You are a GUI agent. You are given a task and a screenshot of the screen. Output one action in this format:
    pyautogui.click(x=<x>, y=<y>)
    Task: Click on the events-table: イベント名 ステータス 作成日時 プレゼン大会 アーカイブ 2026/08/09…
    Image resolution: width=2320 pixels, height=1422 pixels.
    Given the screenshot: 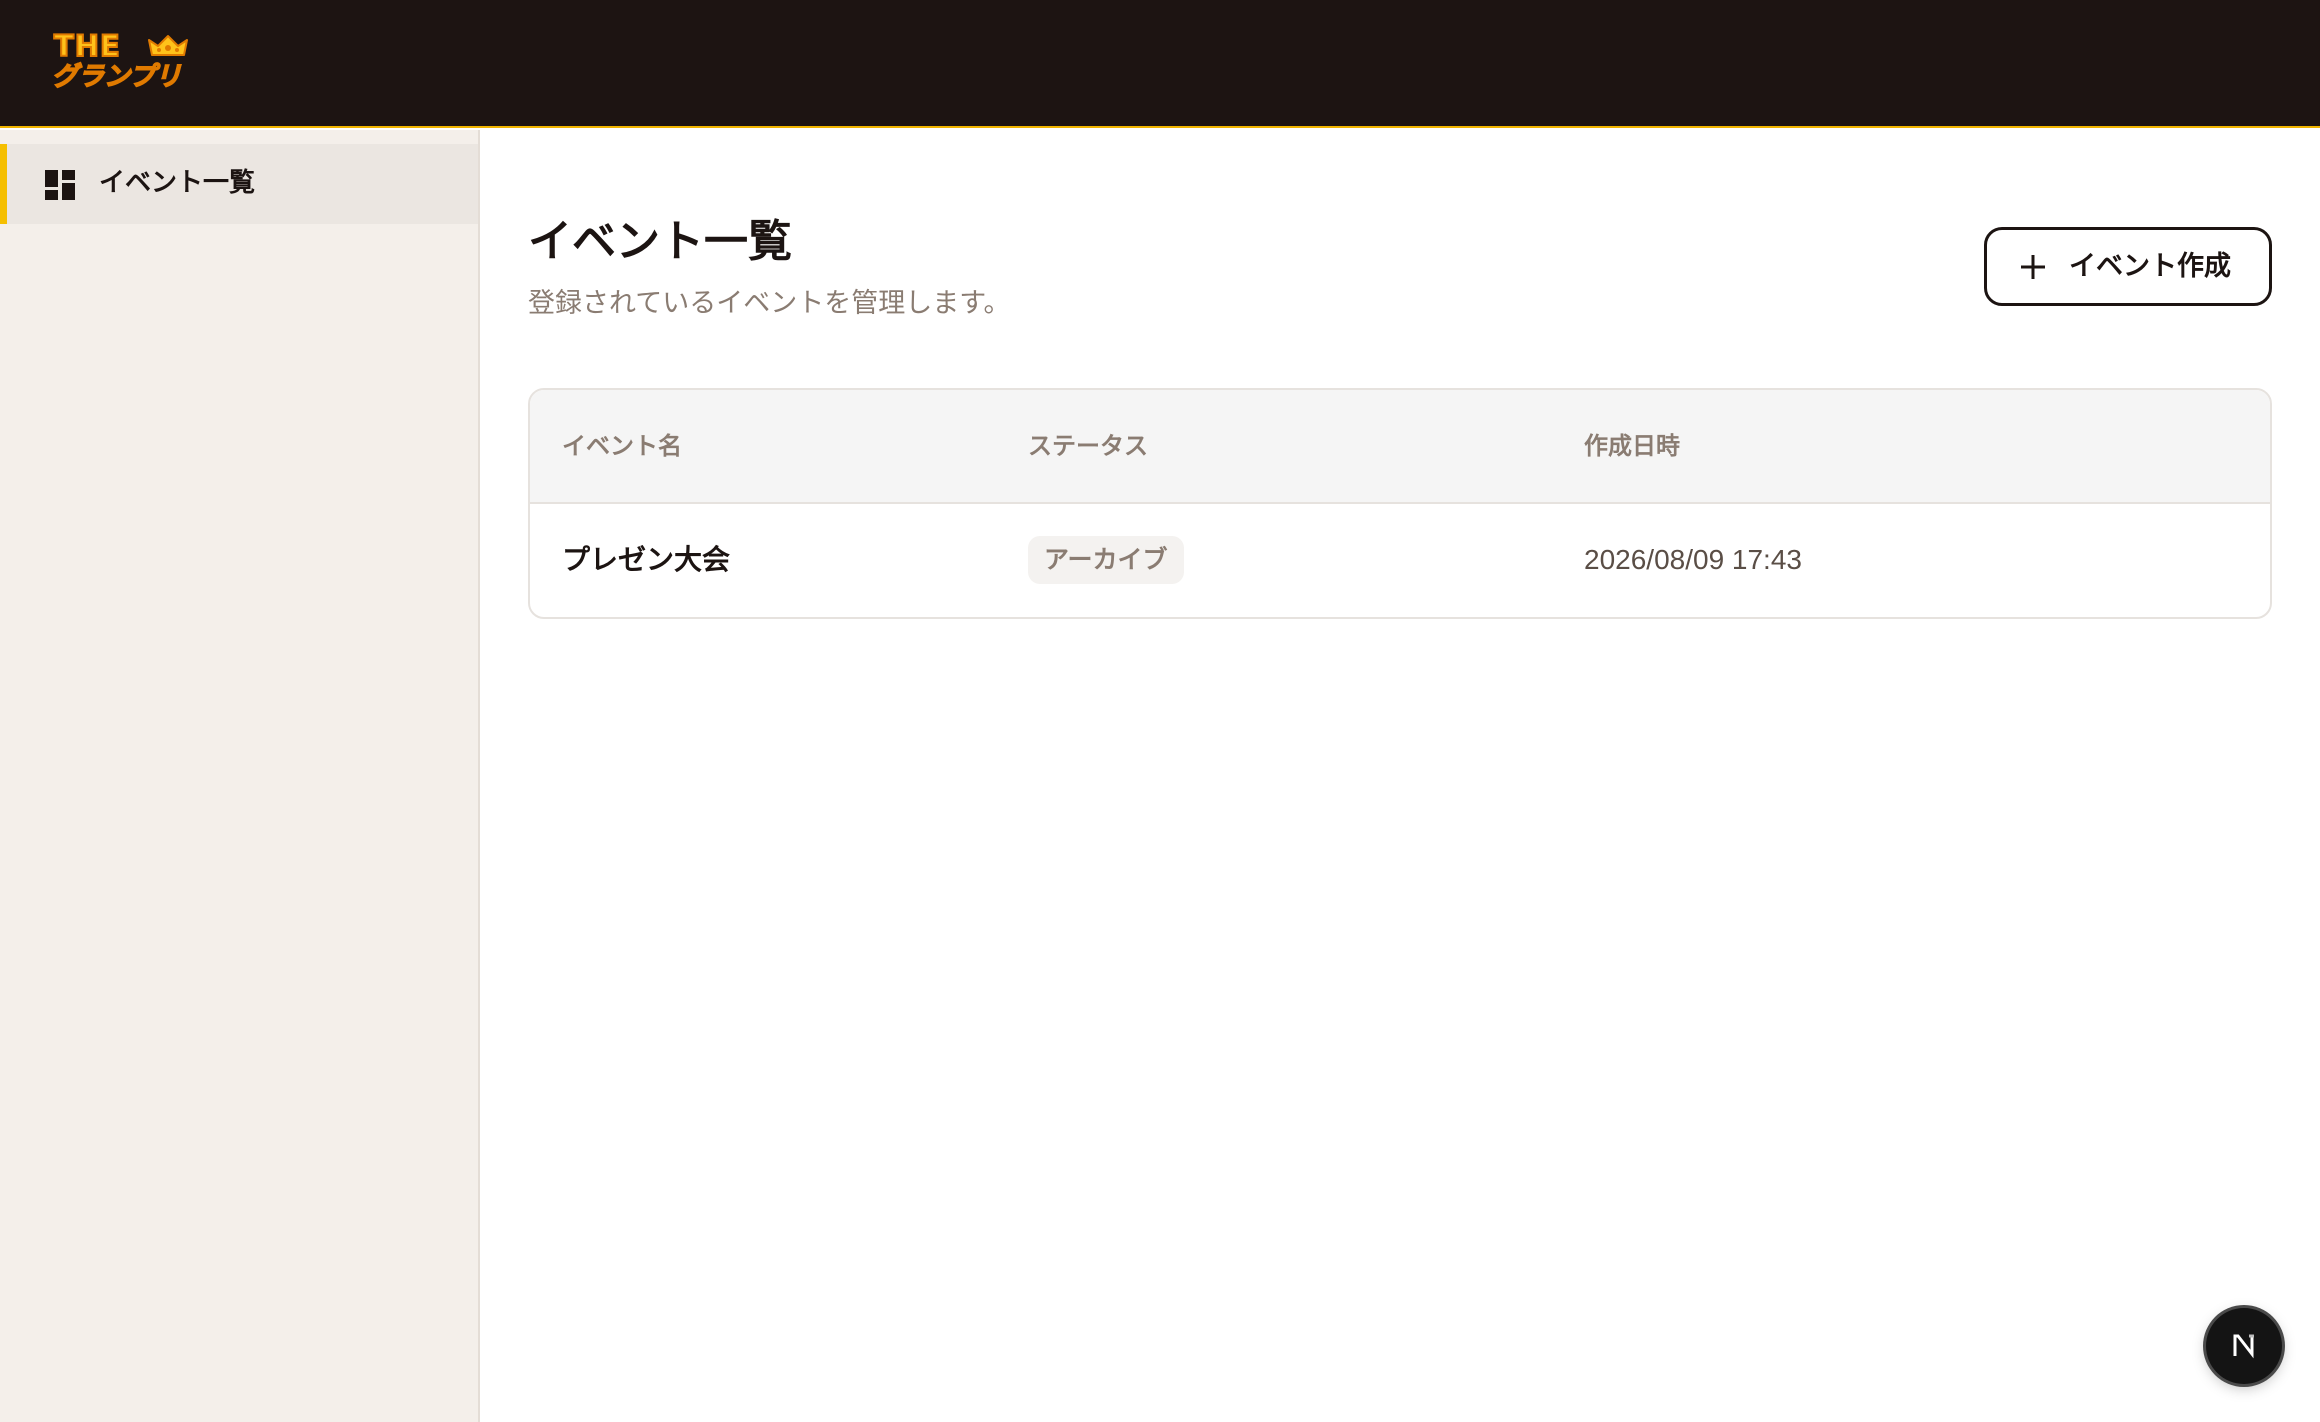 What is the action you would take?
    pyautogui.click(x=1400, y=503)
    